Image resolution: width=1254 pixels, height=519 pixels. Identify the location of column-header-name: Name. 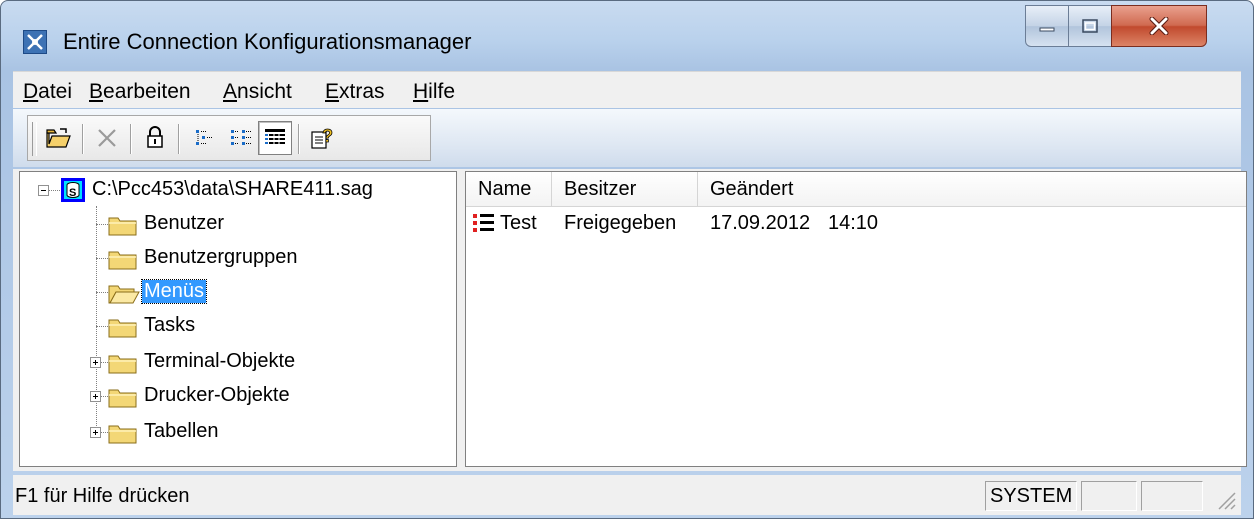
(509, 189).